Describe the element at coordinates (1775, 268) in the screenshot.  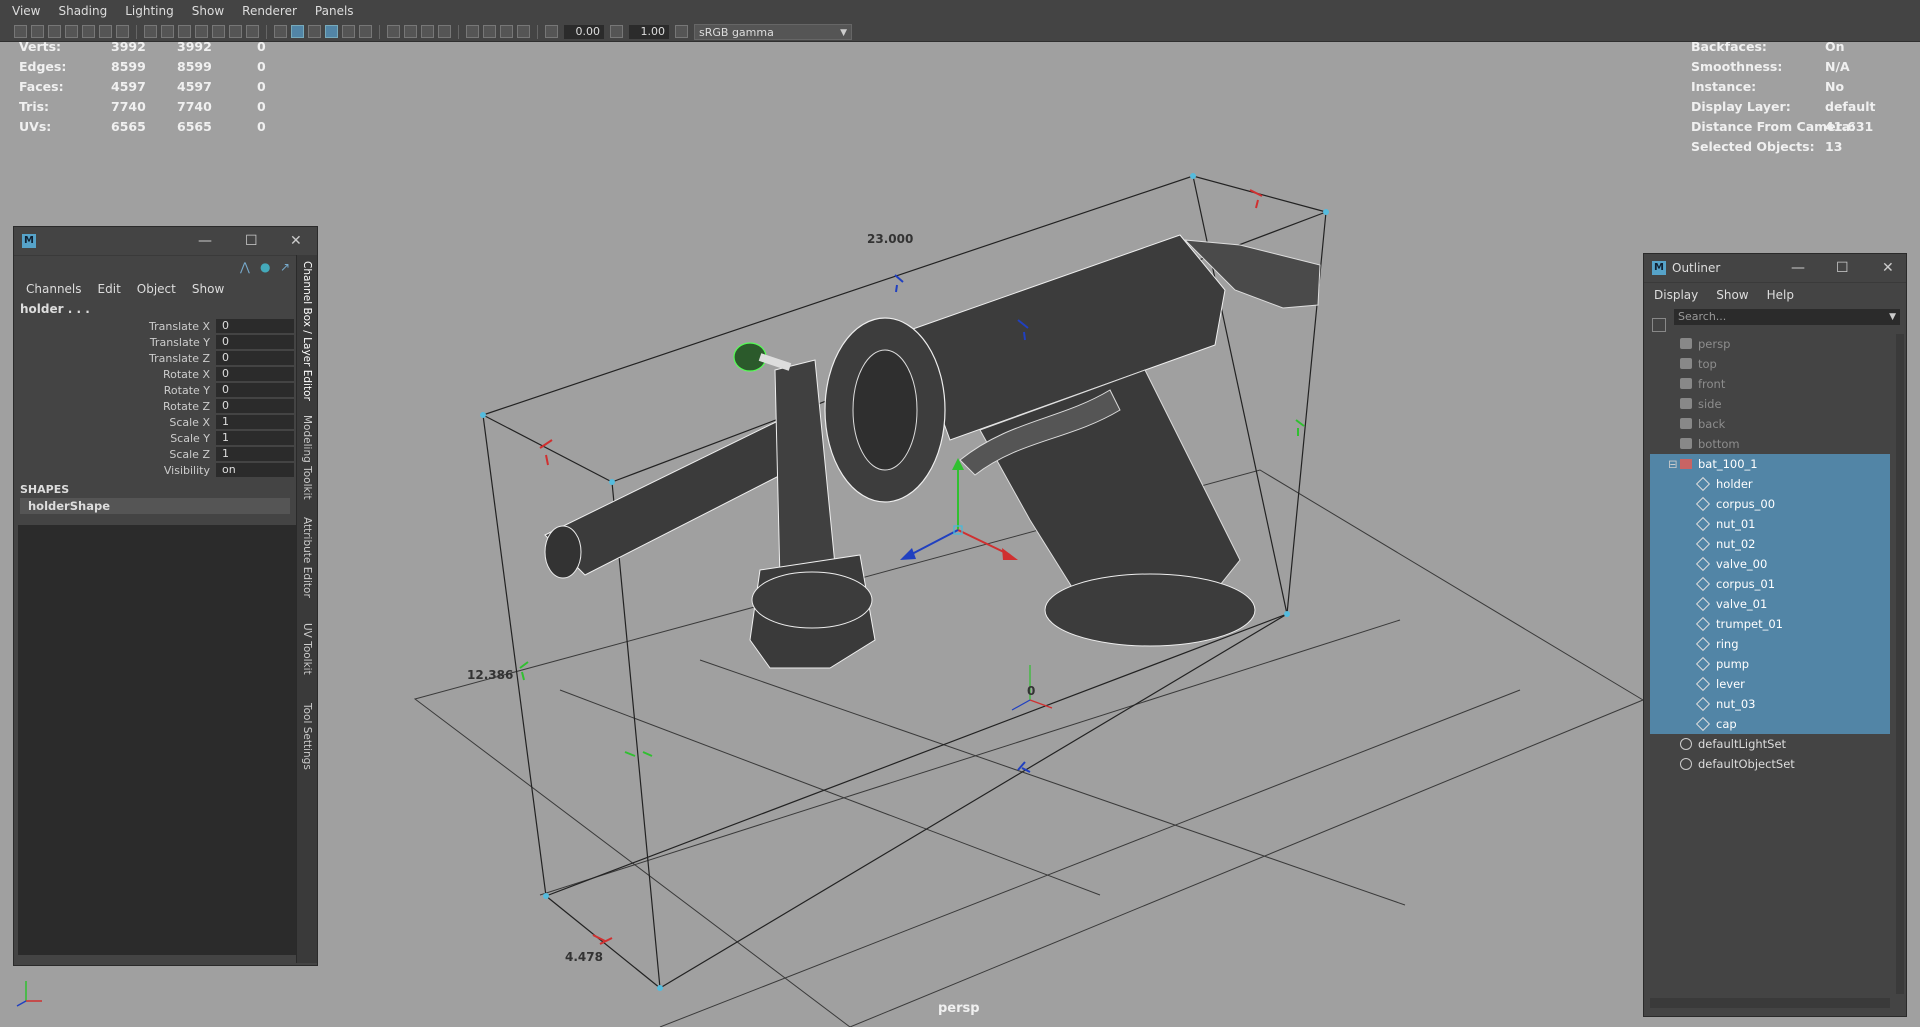
I see `outliner-titlebar: M Outliner — ☐ ✕` at that location.